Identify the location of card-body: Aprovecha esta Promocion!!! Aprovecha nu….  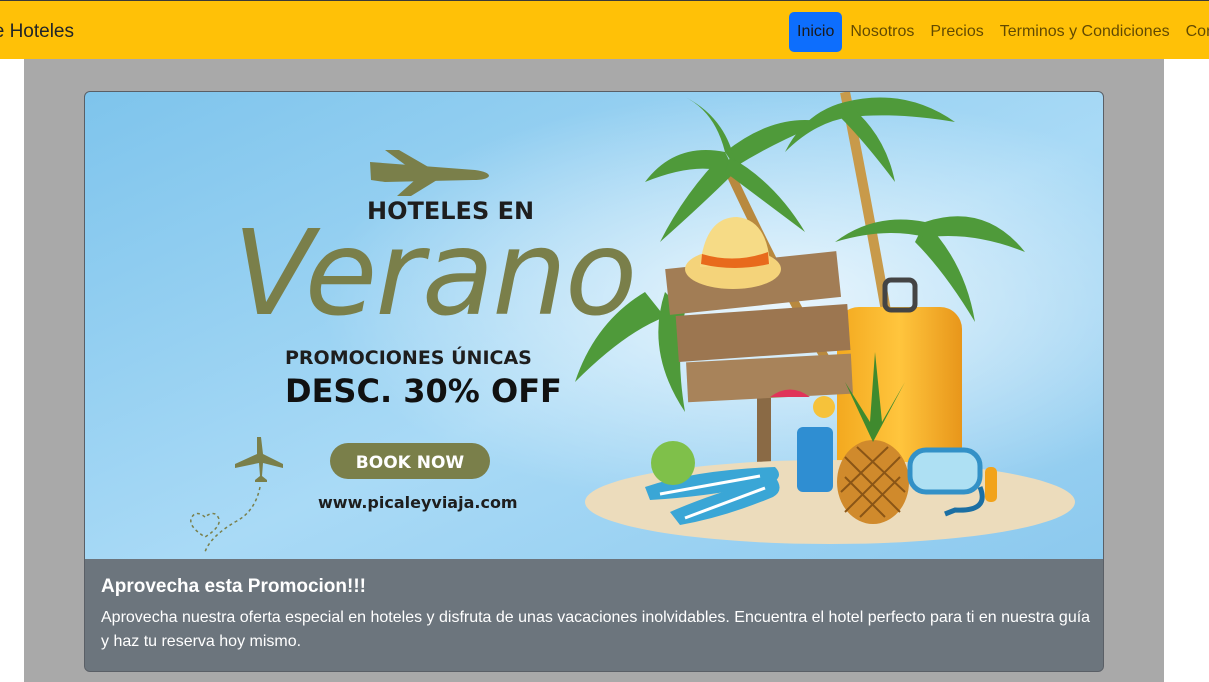
(594, 615).